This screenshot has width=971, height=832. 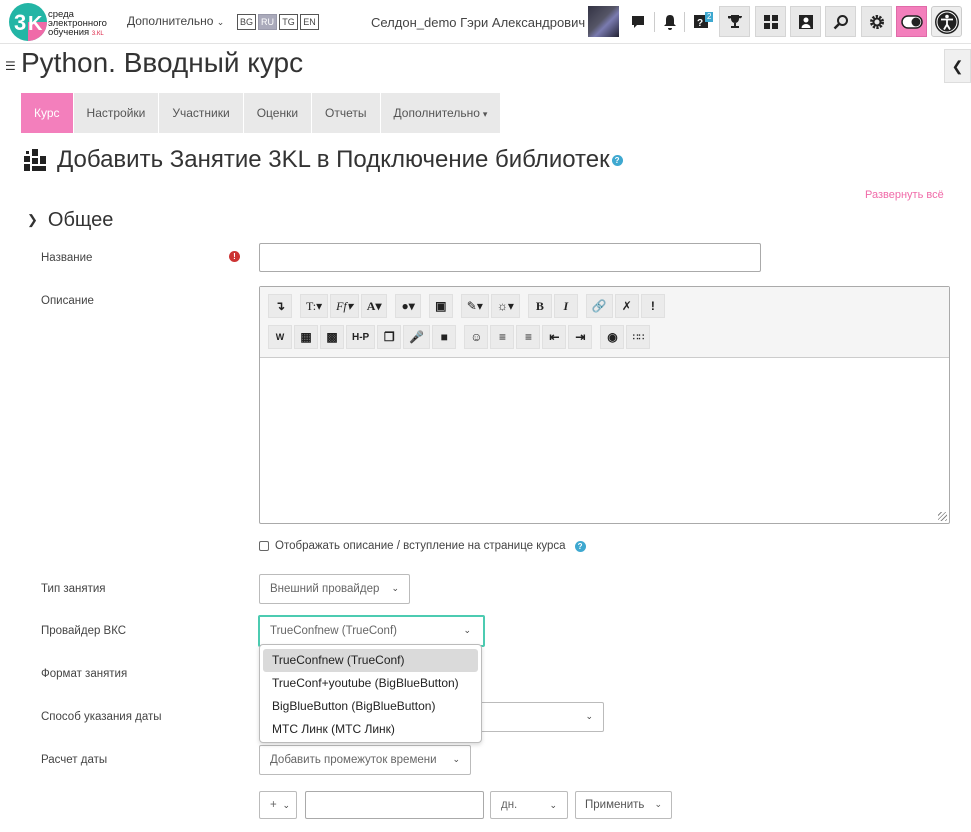 What do you see at coordinates (264, 546) in the screenshot?
I see `show-description-checkbox` at bounding box center [264, 546].